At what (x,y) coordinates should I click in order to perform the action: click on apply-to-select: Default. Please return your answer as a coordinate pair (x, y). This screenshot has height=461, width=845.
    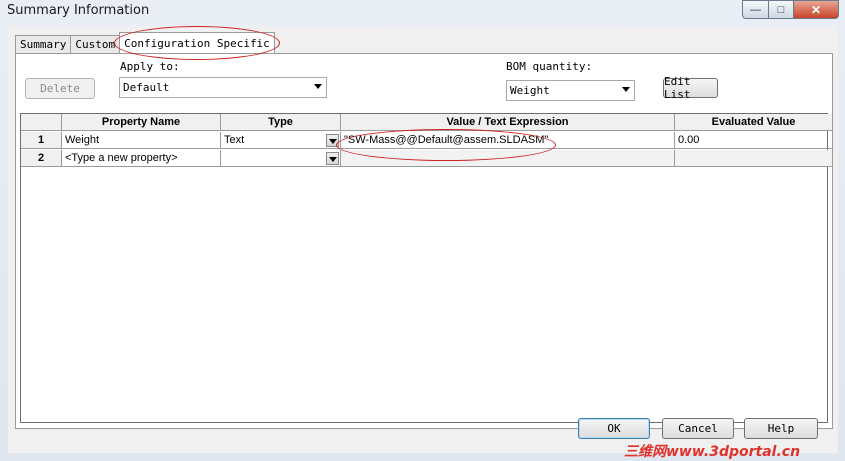
    Looking at the image, I should click on (223, 87).